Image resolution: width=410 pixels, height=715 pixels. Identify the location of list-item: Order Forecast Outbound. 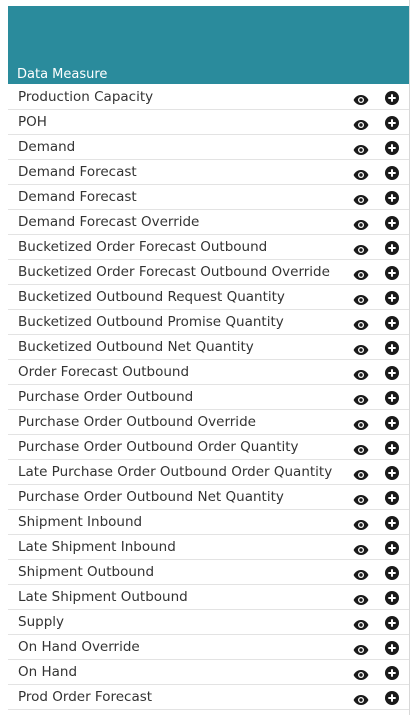
(208, 372).